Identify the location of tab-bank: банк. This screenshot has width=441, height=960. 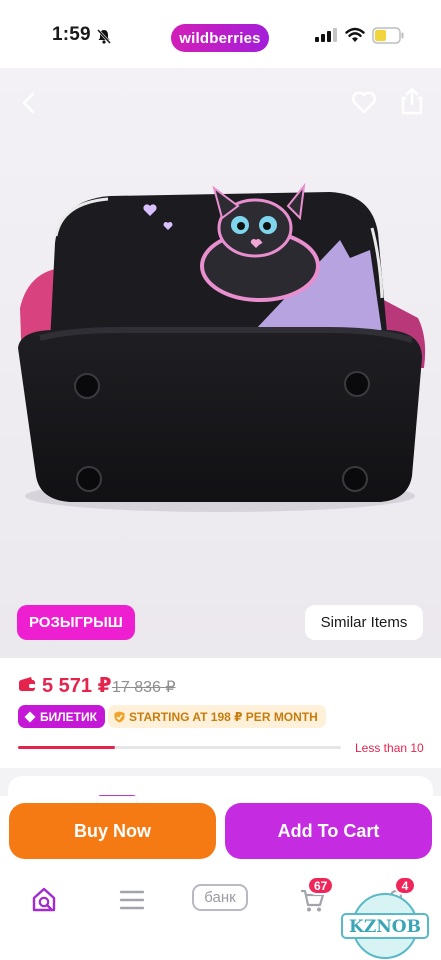
(220, 897).